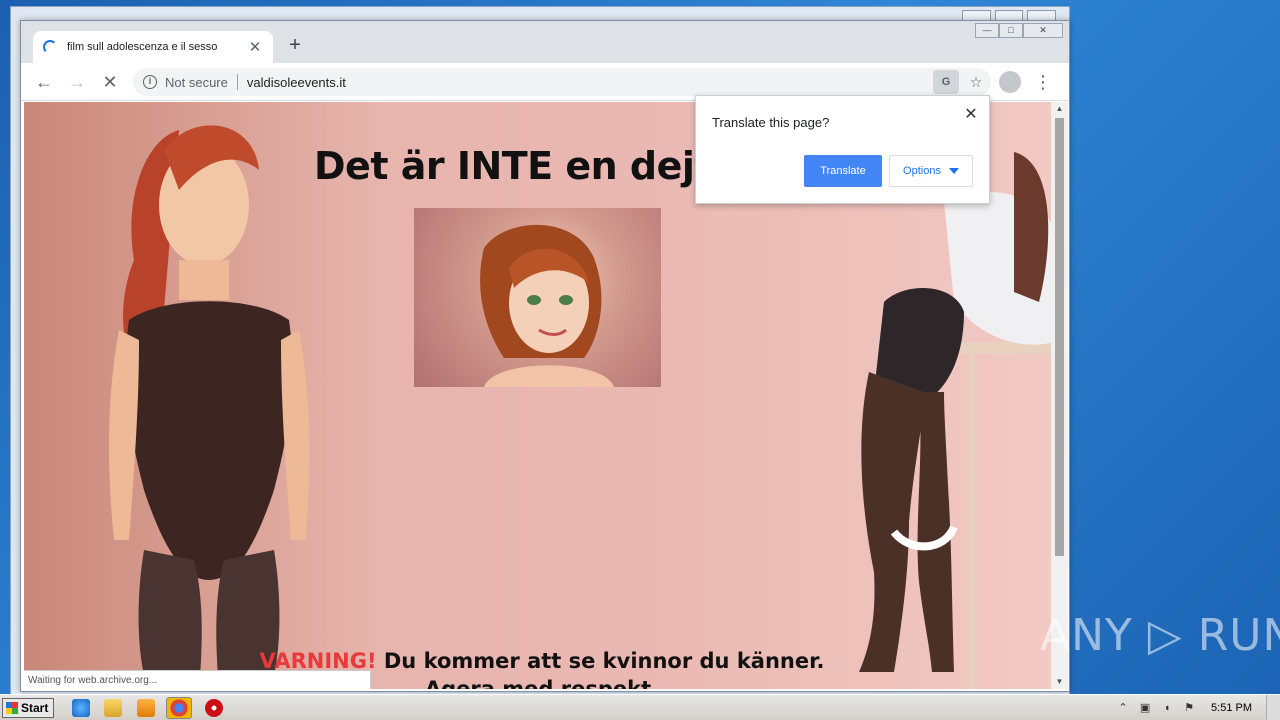 The width and height of the screenshot is (1280, 720). I want to click on bookmark-star-icon: ☆, so click(976, 82).